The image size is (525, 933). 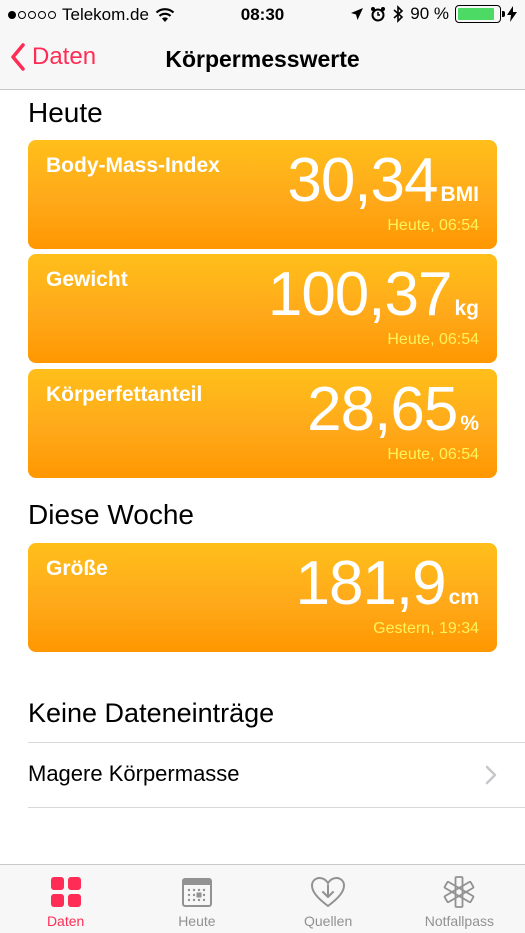 What do you see at coordinates (262, 194) in the screenshot?
I see `card-bmi: Body-Mass-Index 30,34 BMI Heute, 06:54` at bounding box center [262, 194].